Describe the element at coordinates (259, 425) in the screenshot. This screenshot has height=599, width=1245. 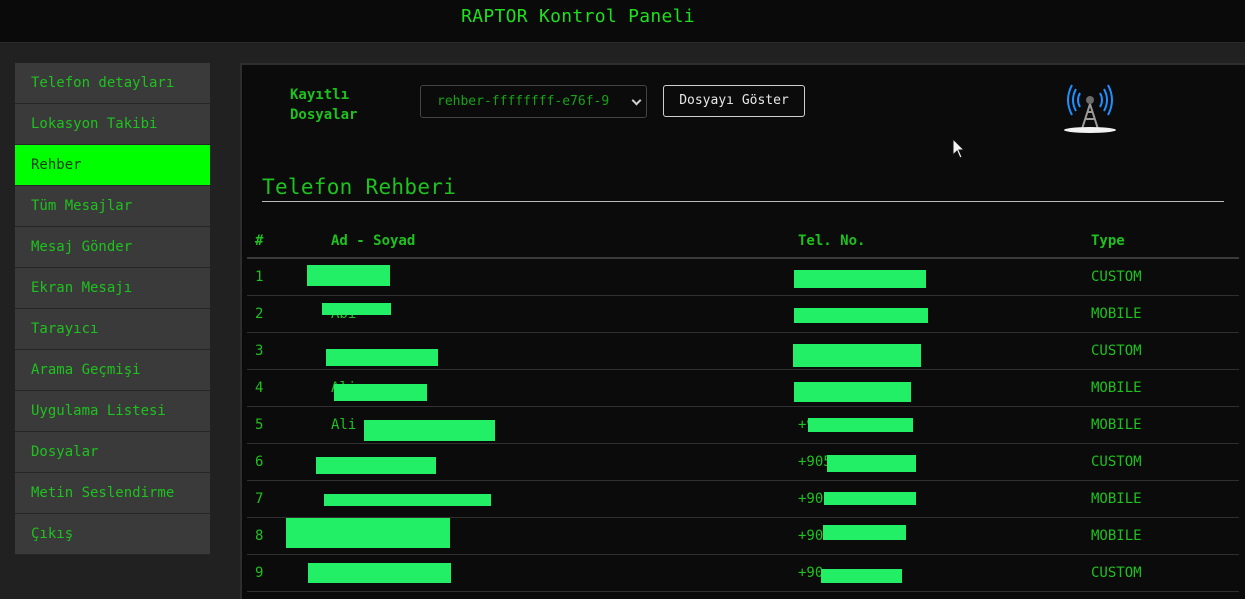
I see `row-num: 5` at that location.